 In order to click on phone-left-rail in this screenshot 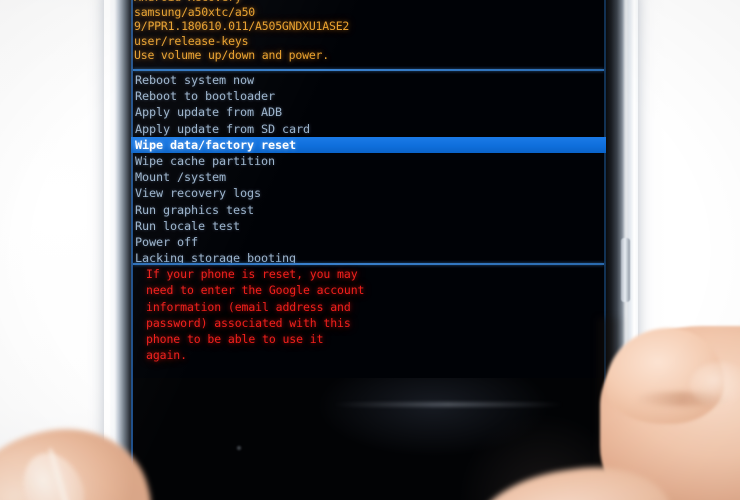, I will do `click(119, 250)`.